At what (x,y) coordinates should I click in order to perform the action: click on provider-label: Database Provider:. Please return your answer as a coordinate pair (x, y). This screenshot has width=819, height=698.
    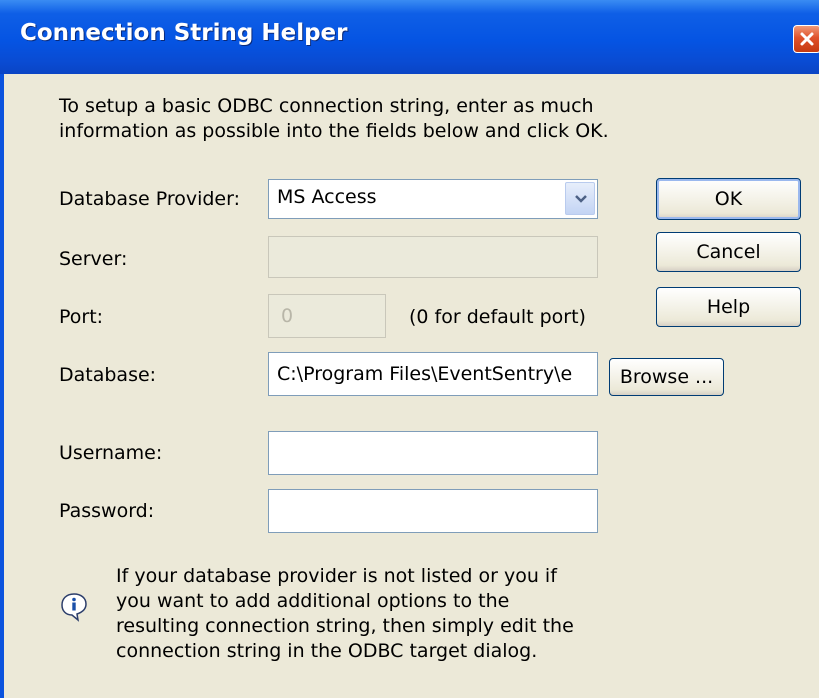
    Looking at the image, I should click on (149, 199).